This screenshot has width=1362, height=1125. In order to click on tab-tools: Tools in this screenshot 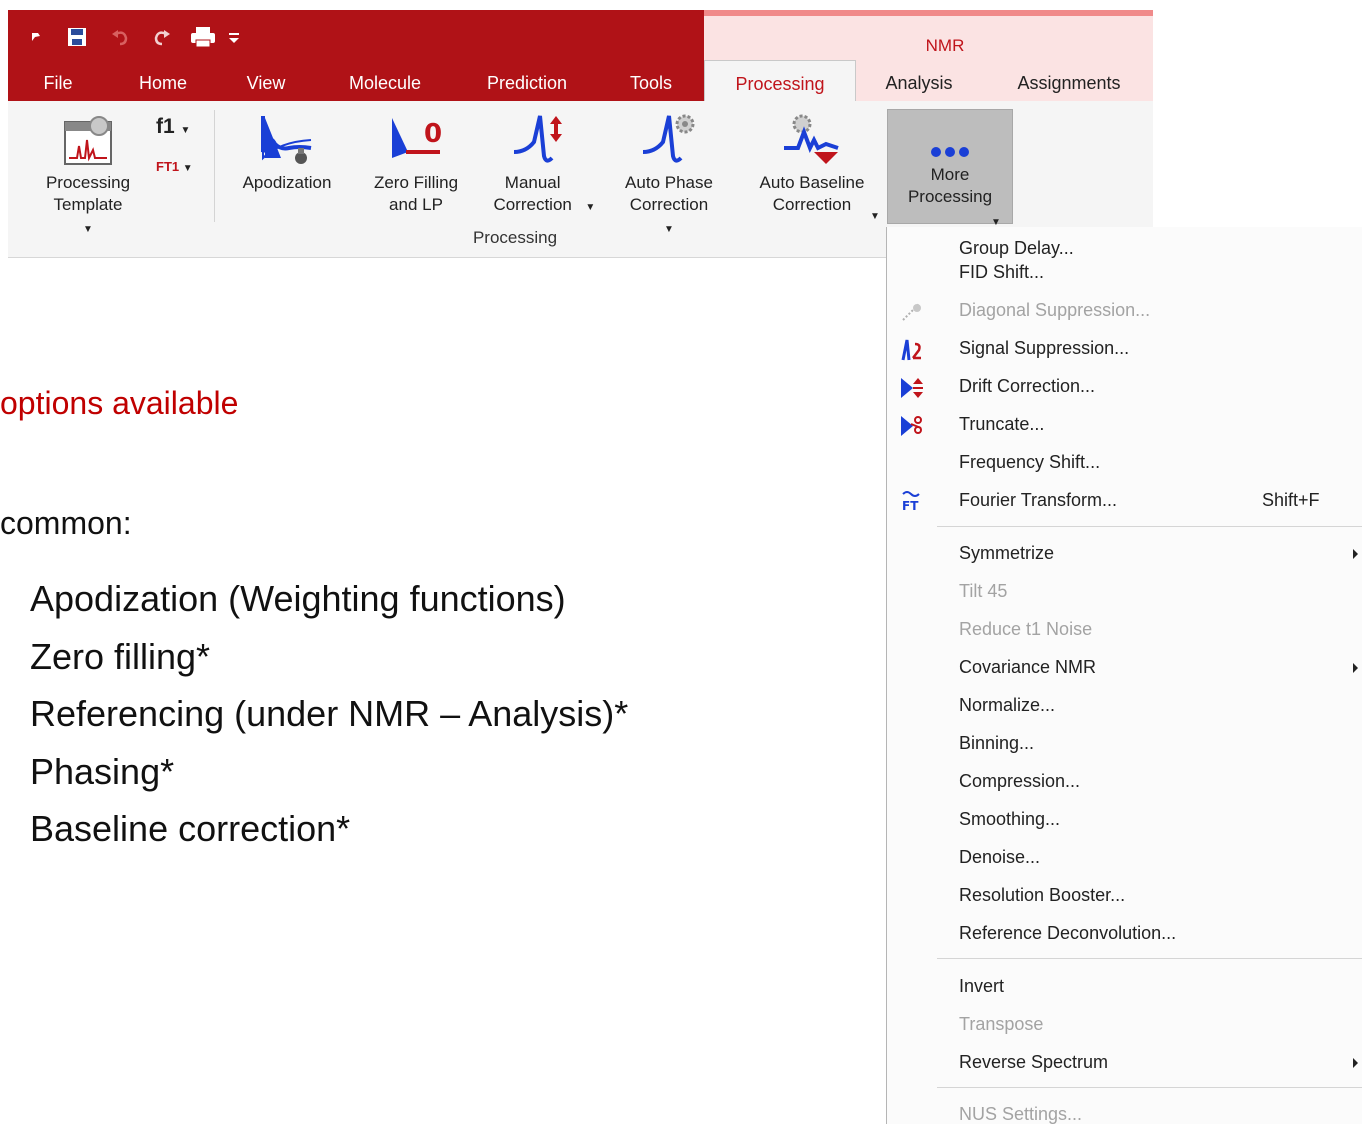, I will do `click(651, 83)`.